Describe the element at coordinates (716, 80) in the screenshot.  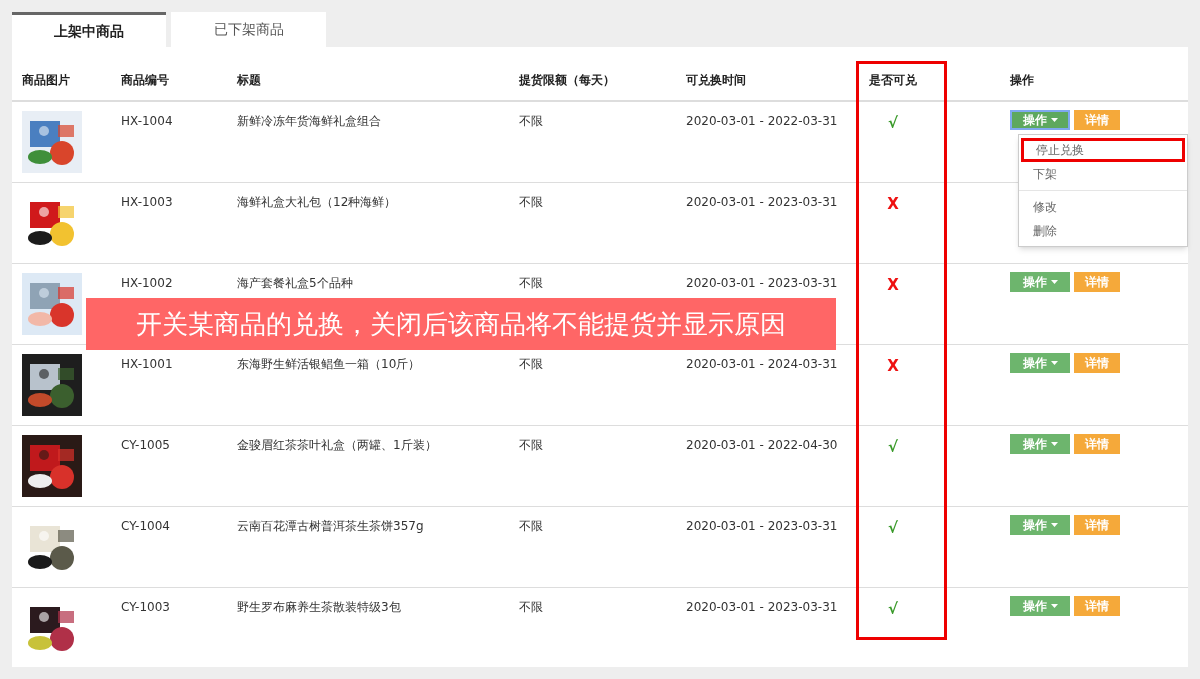
I see `column-header: 可兑换时间` at that location.